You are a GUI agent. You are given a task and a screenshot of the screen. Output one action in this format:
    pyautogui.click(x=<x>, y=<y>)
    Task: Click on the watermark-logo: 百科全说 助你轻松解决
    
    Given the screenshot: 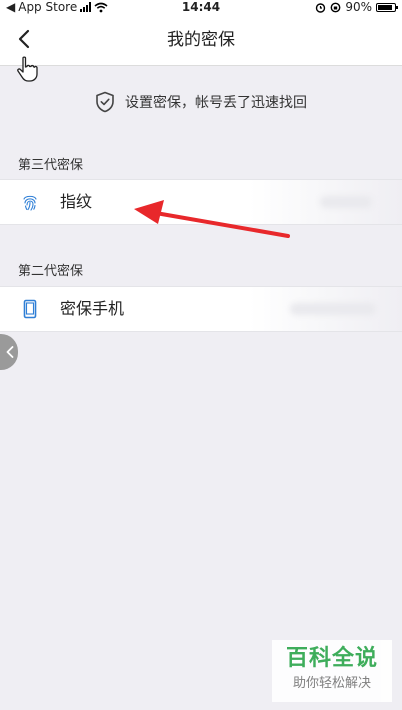 What is the action you would take?
    pyautogui.click(x=332, y=671)
    